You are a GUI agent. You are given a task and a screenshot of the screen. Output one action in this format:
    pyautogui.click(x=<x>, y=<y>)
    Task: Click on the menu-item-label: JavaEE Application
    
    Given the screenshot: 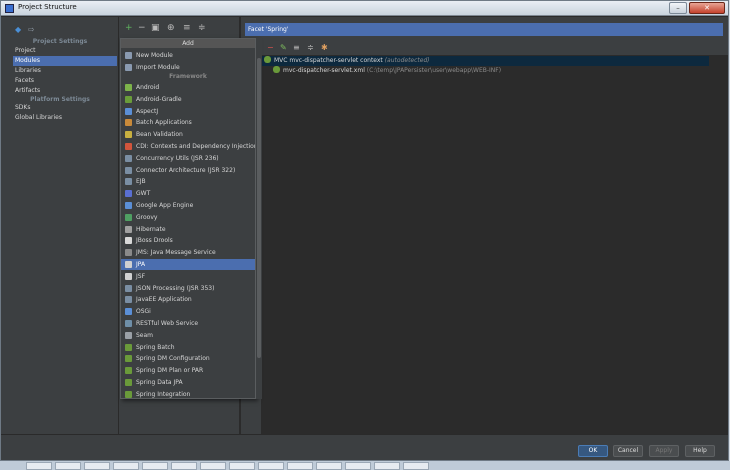 What is the action you would take?
    pyautogui.click(x=164, y=300)
    